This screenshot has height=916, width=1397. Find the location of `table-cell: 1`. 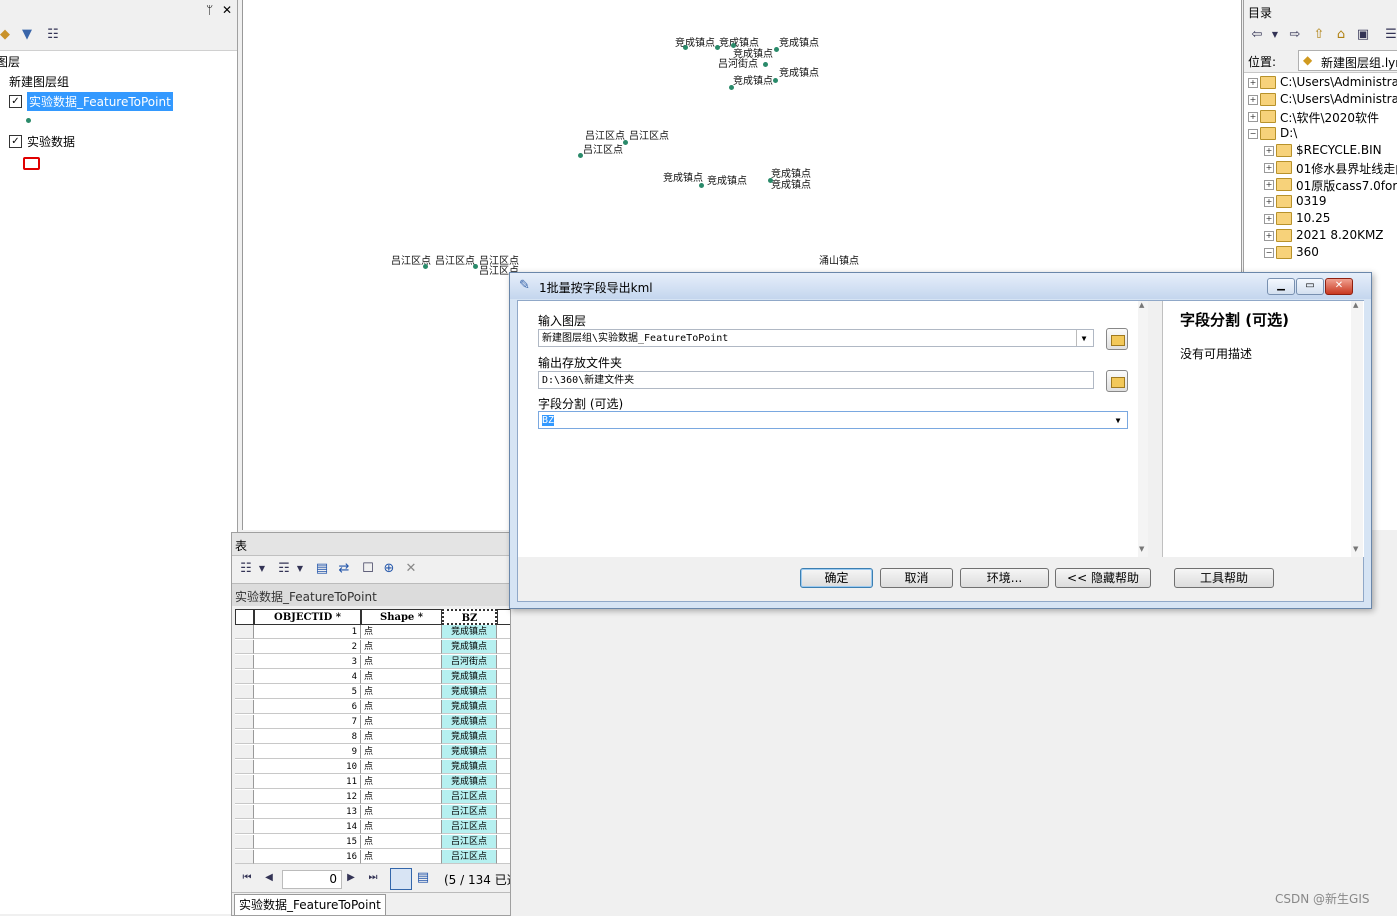

table-cell: 1 is located at coordinates (503, 647).